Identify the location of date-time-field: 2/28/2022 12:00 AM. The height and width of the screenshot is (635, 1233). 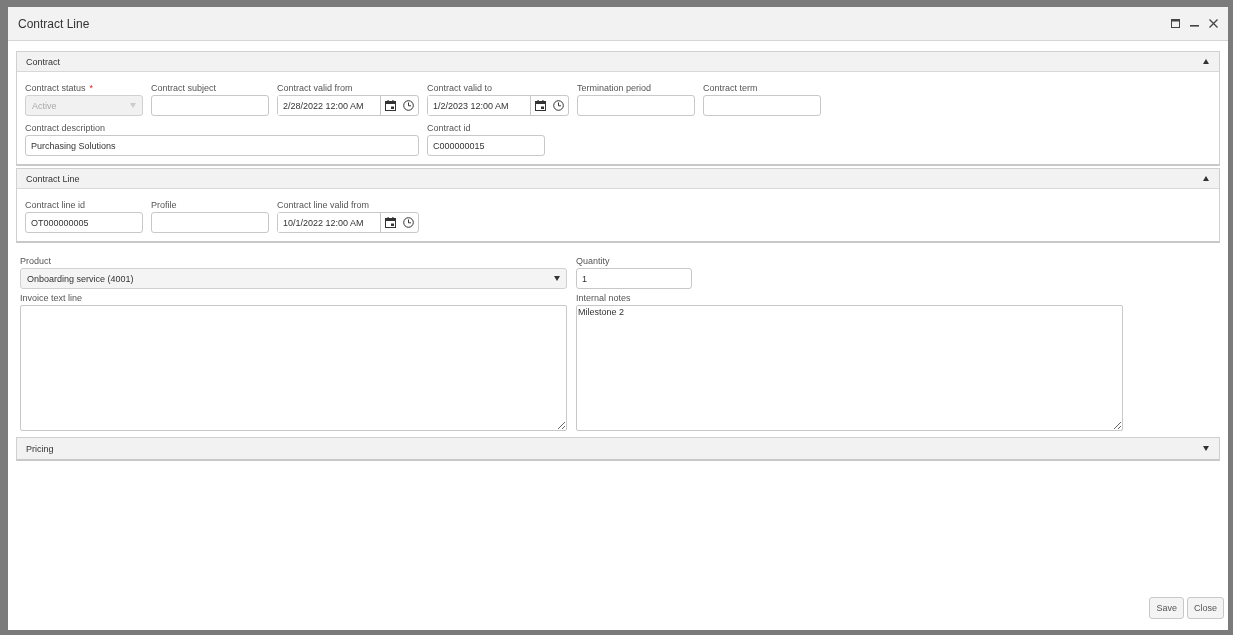
(348, 105).